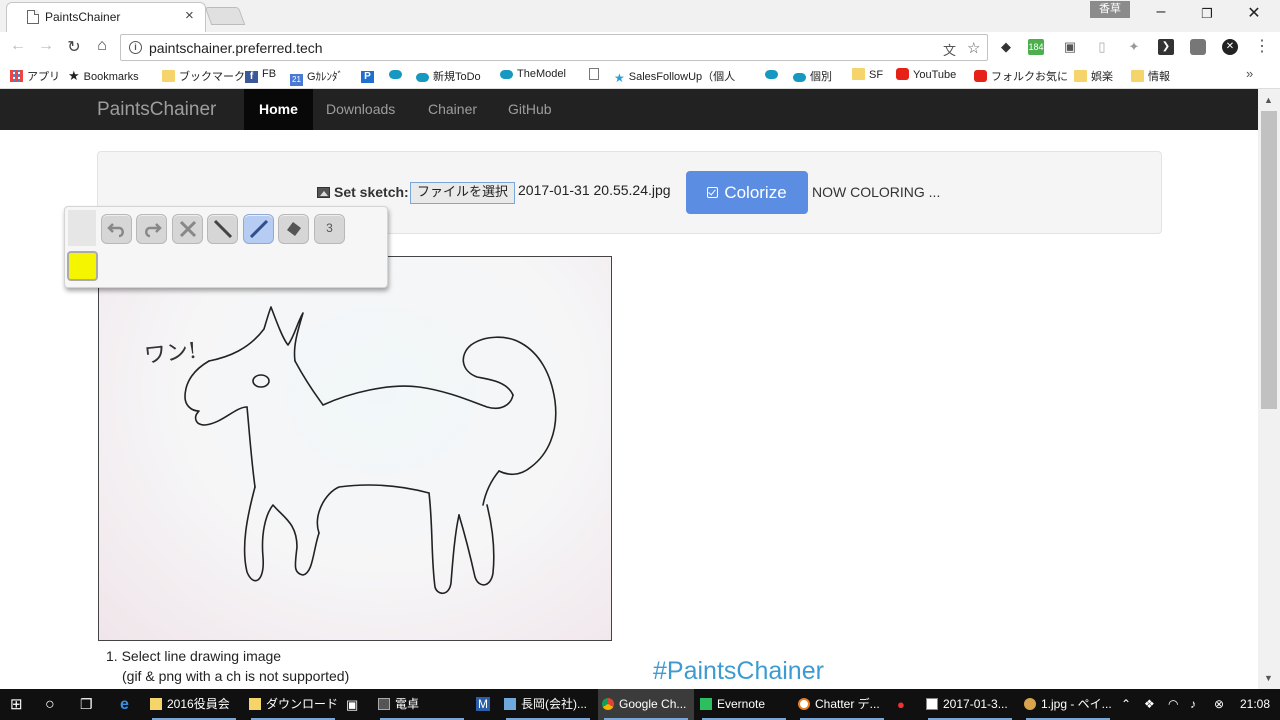  What do you see at coordinates (530, 109) in the screenshot?
I see `nav-github: GitHub` at bounding box center [530, 109].